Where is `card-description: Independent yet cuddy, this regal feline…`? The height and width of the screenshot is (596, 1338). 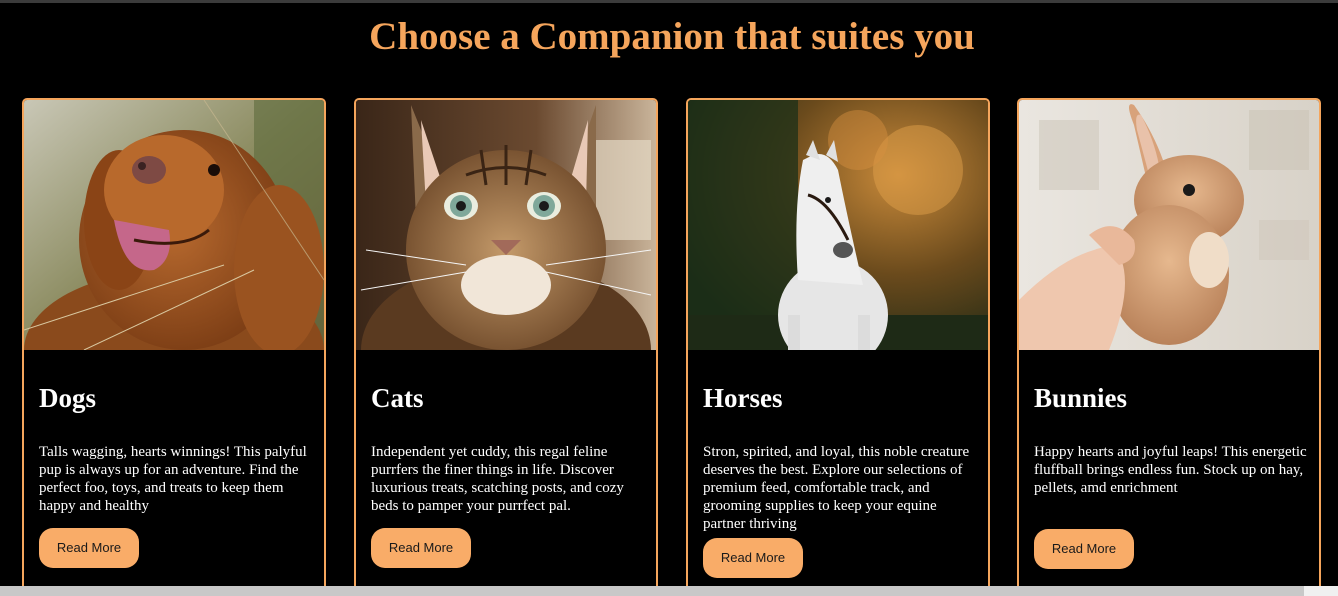
card-description: Independent yet cuddy, this regal feline… is located at coordinates (497, 479).